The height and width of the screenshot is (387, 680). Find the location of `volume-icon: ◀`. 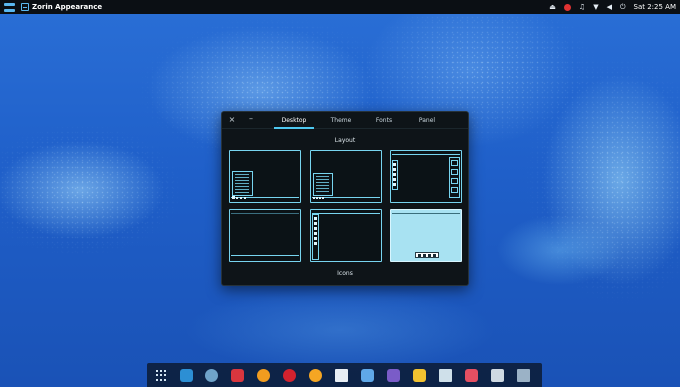

volume-icon: ◀ is located at coordinates (609, 7).